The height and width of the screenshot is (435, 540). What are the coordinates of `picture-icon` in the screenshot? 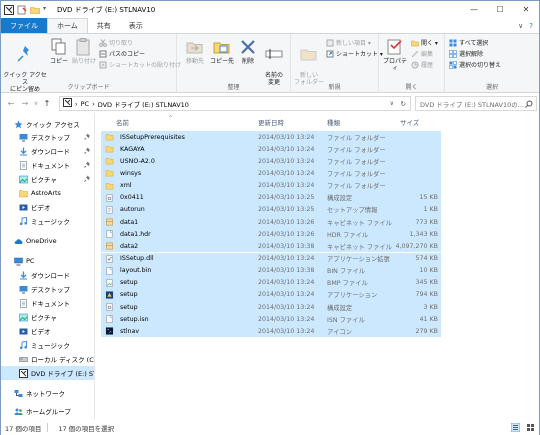 It's located at (23, 179).